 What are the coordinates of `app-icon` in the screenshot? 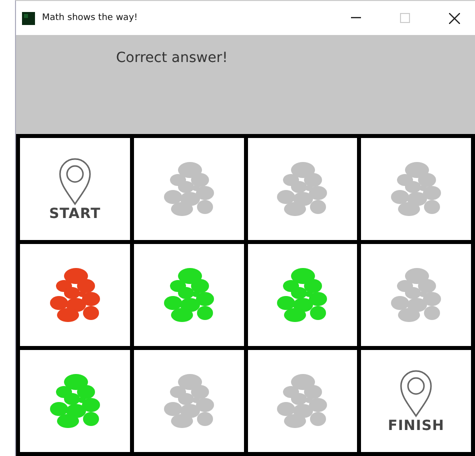 It's located at (28, 18).